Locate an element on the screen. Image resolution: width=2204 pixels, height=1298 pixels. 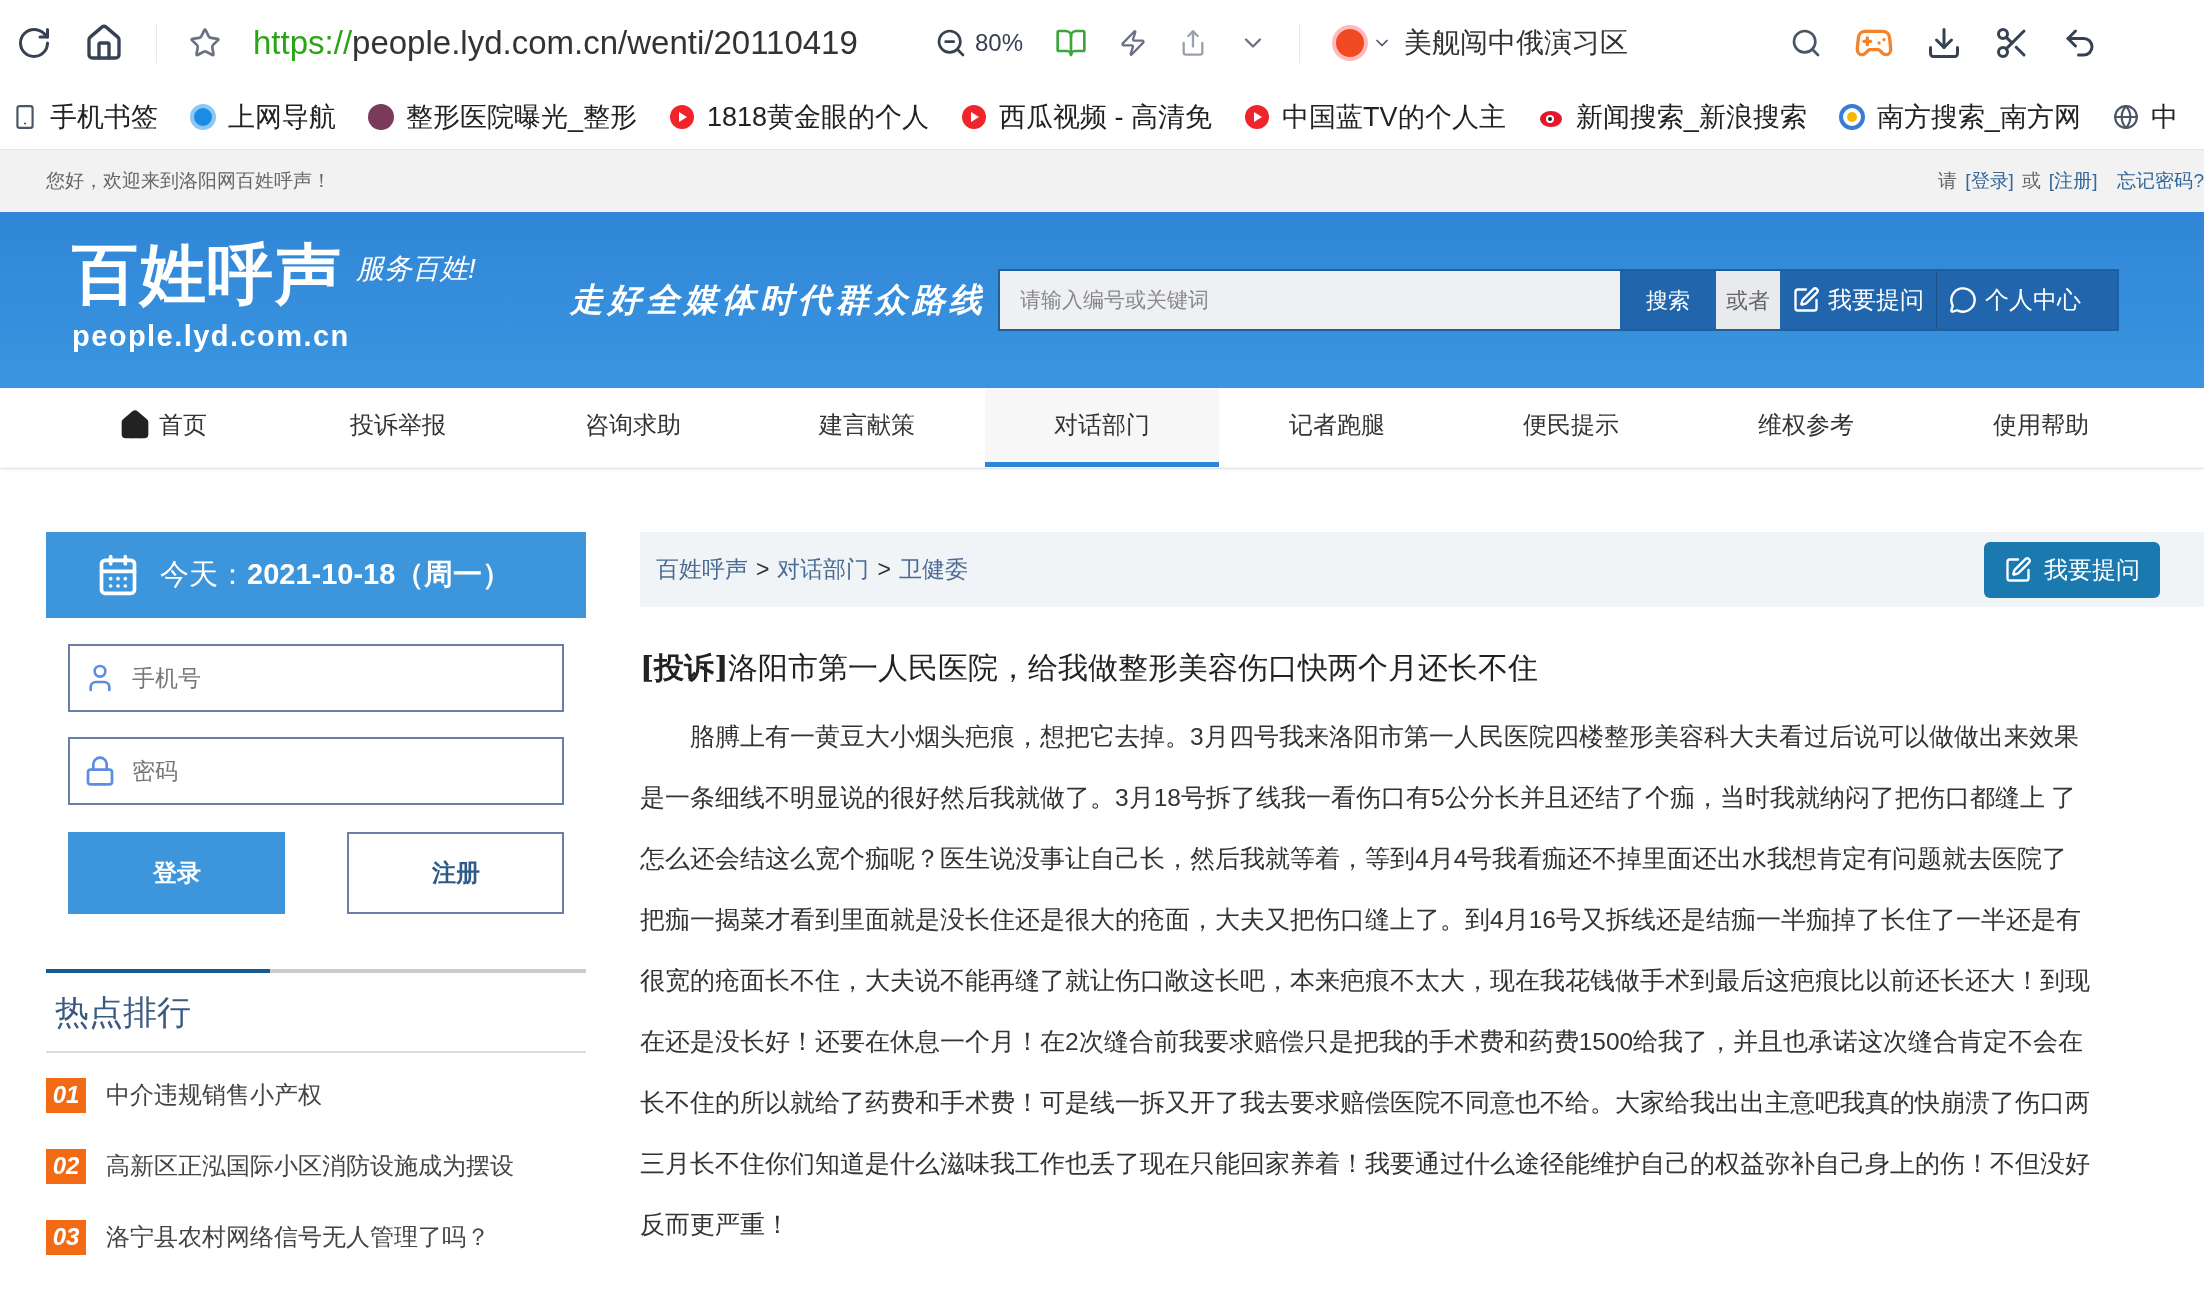
article-text-line: 长不住的所以就给了药费和手术费！可是线一拆又开了我去要求赔偿医院不同意也不给。大家给我出出主意吧我真的快崩溃了伤口两 is located at coordinates (1365, 1103).